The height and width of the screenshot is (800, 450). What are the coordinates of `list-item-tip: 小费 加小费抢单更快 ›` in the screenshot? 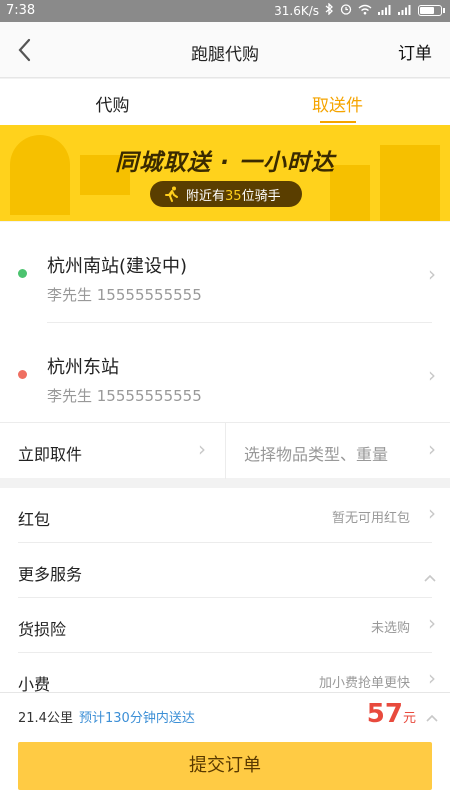 It's located at (225, 672).